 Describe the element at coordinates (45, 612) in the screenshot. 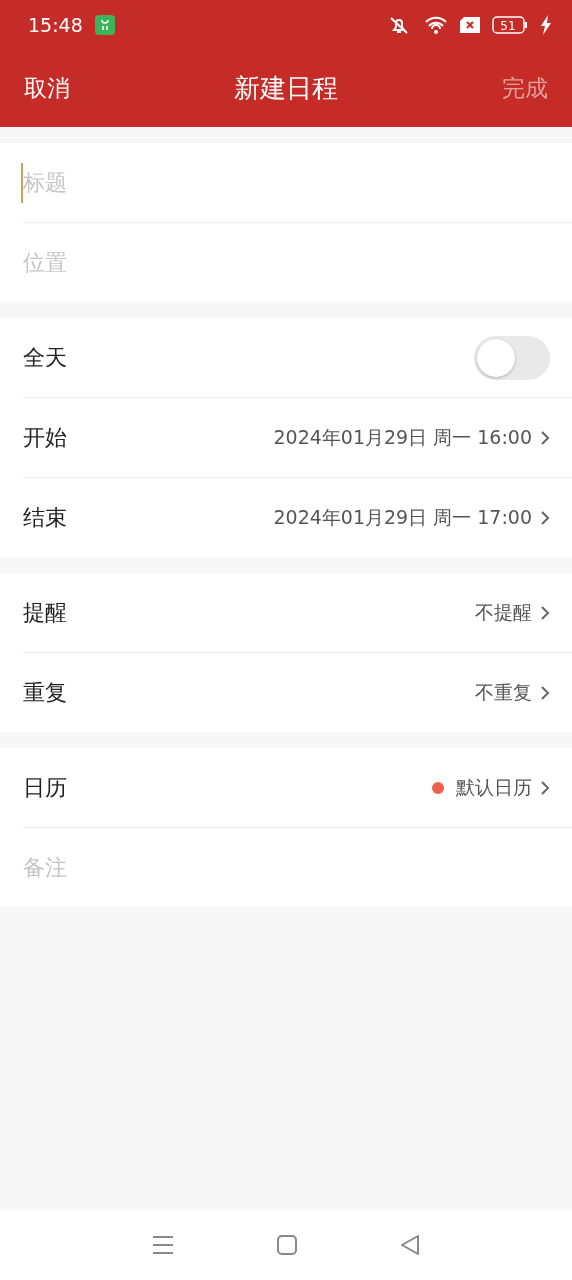

I see `row-label: 提醒` at that location.